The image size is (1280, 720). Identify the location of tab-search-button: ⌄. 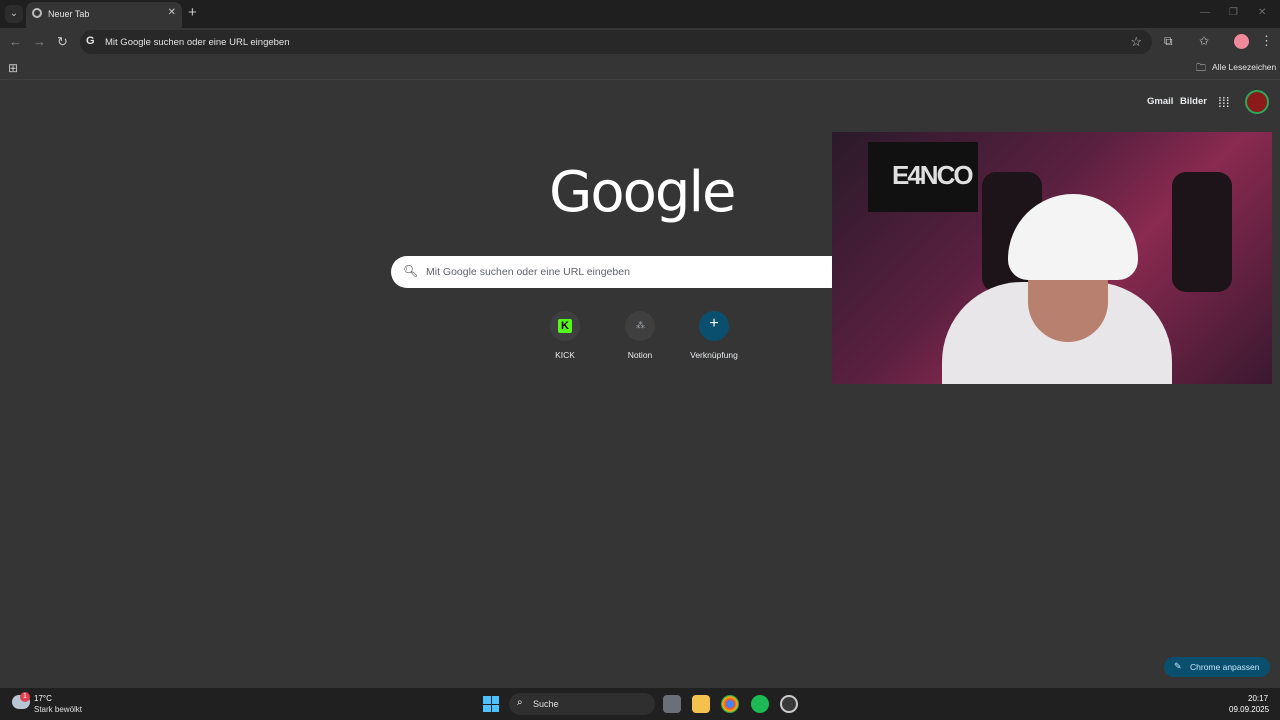
(14, 14).